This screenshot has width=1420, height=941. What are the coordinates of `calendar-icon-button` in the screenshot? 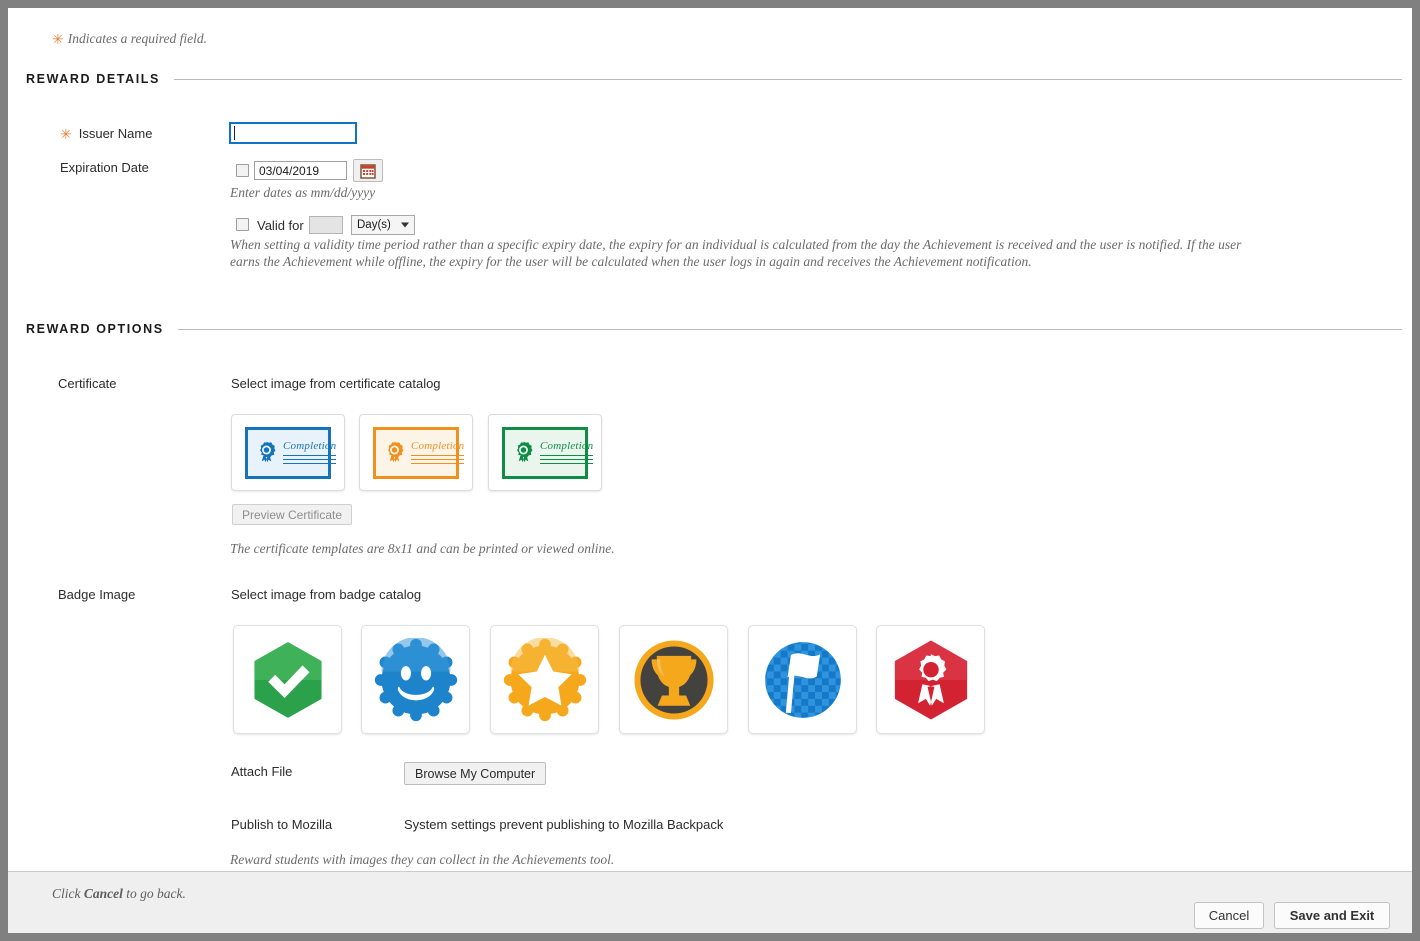 It's located at (368, 170).